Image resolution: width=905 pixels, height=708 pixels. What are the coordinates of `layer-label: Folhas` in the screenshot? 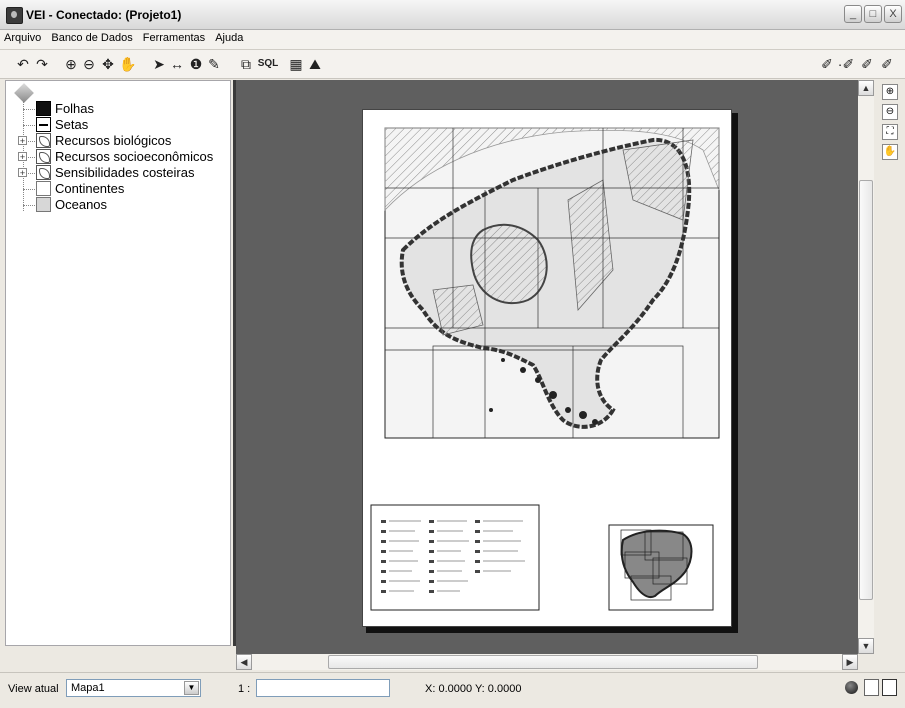 It's located at (75, 108).